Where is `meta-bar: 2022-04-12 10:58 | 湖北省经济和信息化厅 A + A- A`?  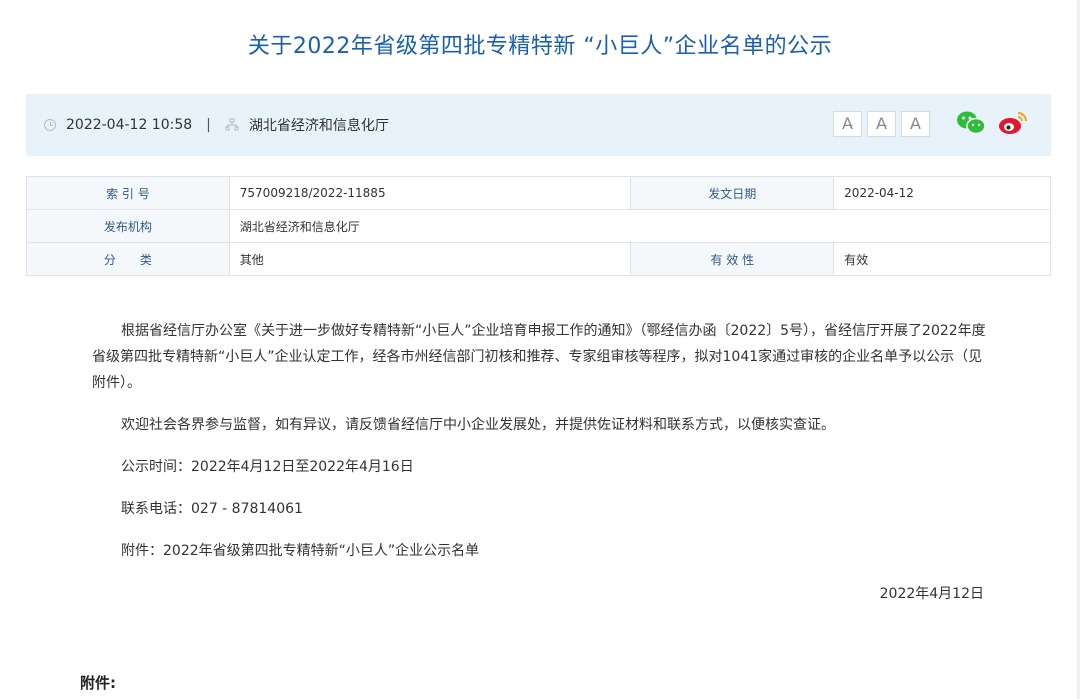 meta-bar: 2022-04-12 10:58 | 湖北省经济和信息化厅 A + A- A is located at coordinates (538, 125).